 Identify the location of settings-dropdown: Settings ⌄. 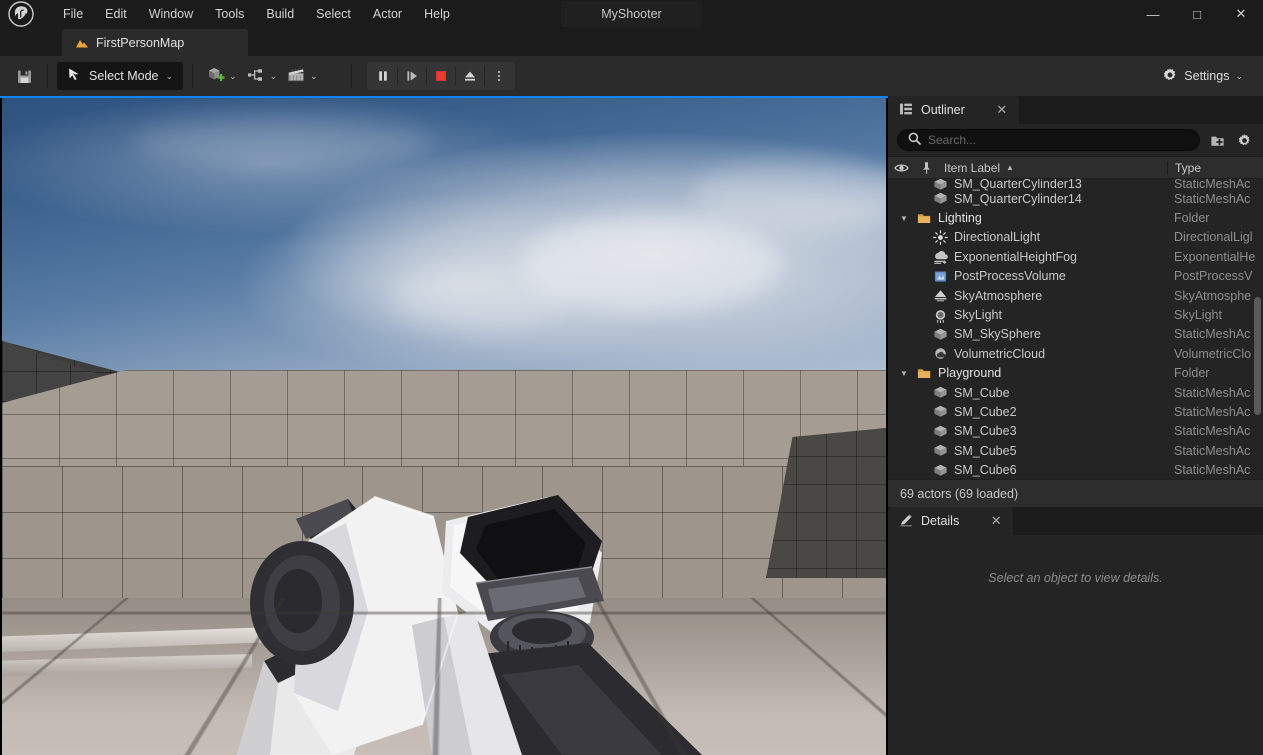
(1202, 76).